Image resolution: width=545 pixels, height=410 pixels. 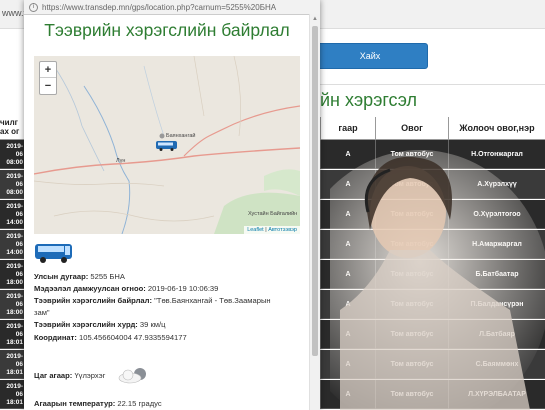 I want to click on row-driver: С.Баяммөнх, so click(x=496, y=364).